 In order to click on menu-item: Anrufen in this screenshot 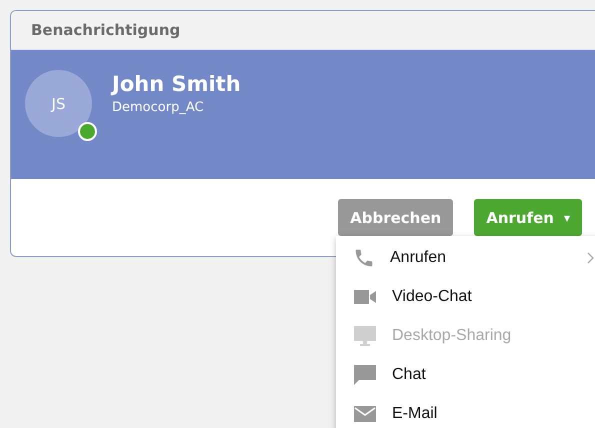, I will do `click(465, 257)`.